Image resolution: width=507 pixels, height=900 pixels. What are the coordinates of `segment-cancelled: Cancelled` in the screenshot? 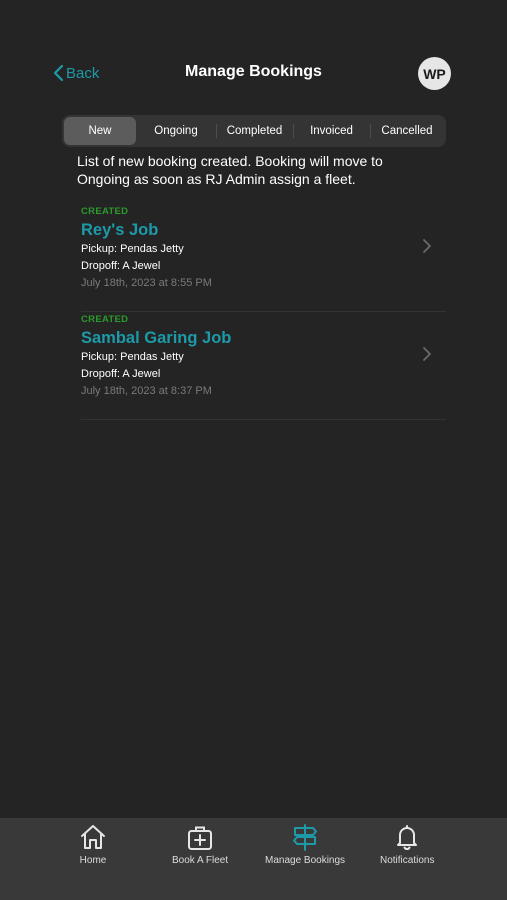 It's located at (407, 131).